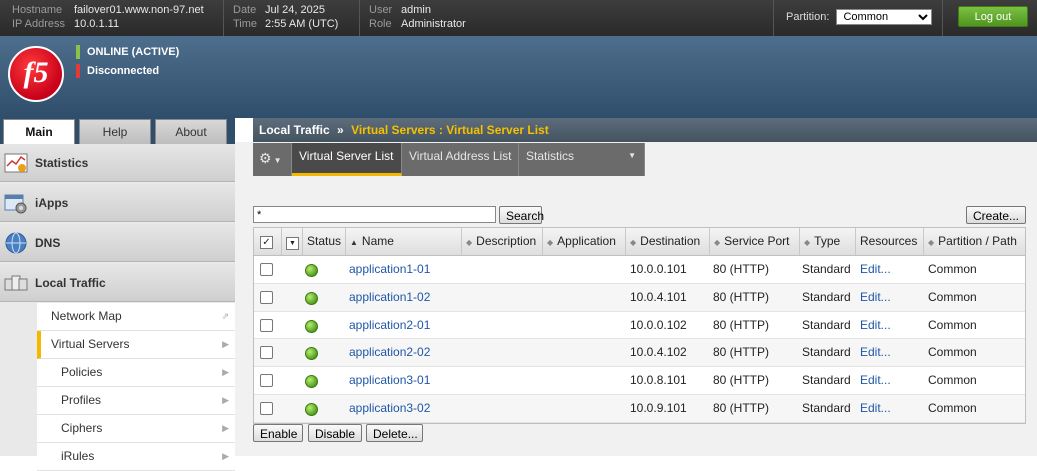 The image size is (1037, 471). Describe the element at coordinates (884, 17) in the screenshot. I see `partition-select: Common` at that location.